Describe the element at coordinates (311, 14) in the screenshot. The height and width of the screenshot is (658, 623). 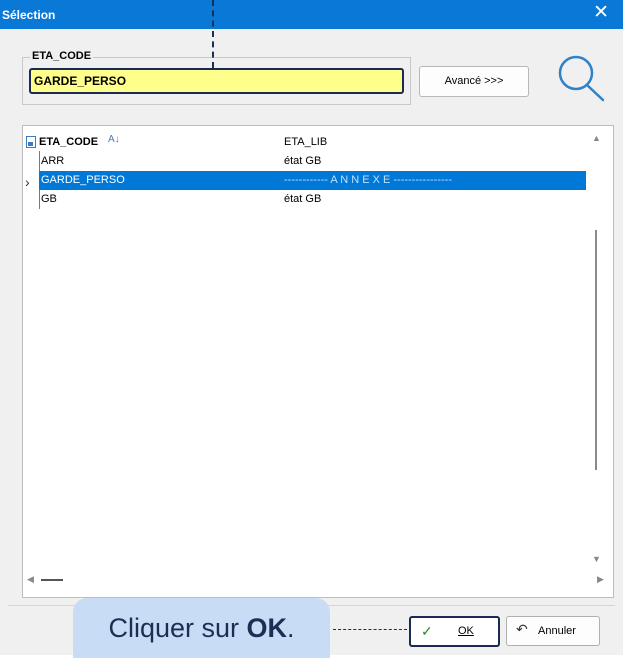
I see `title-bar: Sélection ✕` at that location.